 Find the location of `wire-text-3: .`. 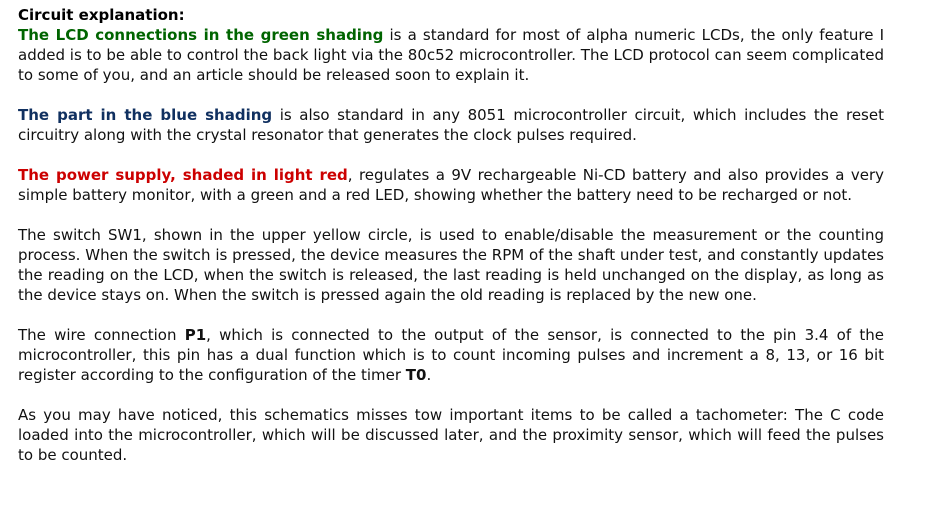

wire-text-3: . is located at coordinates (429, 375).